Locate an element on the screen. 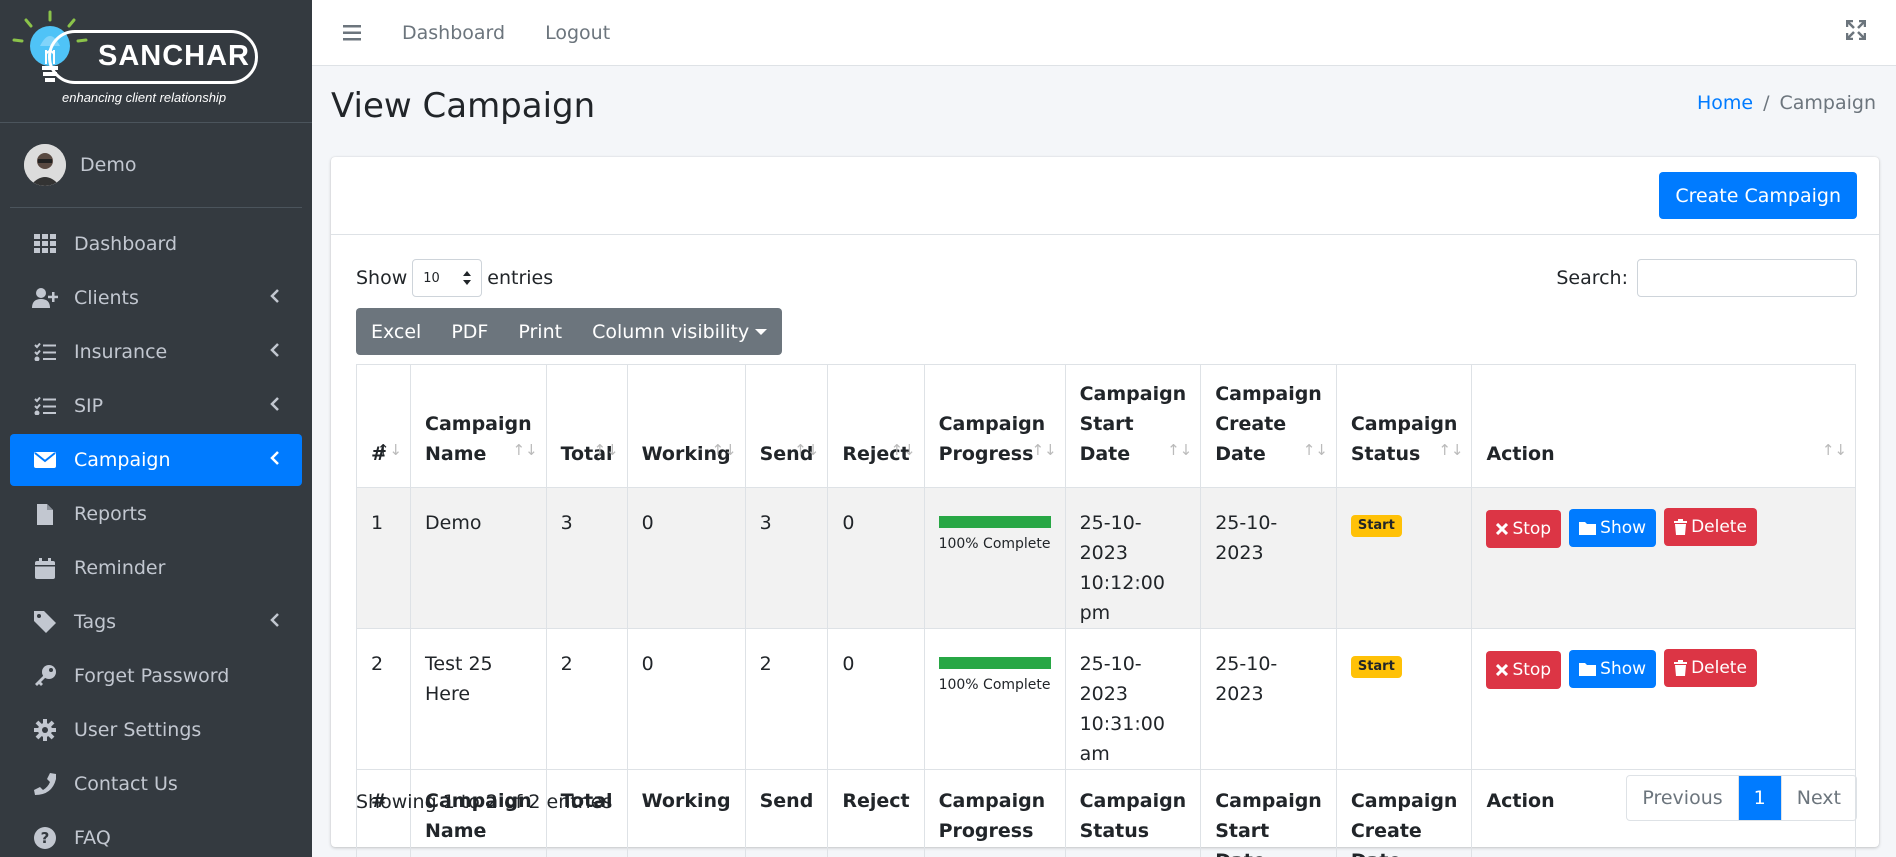  cell-total: 3 is located at coordinates (586, 558).